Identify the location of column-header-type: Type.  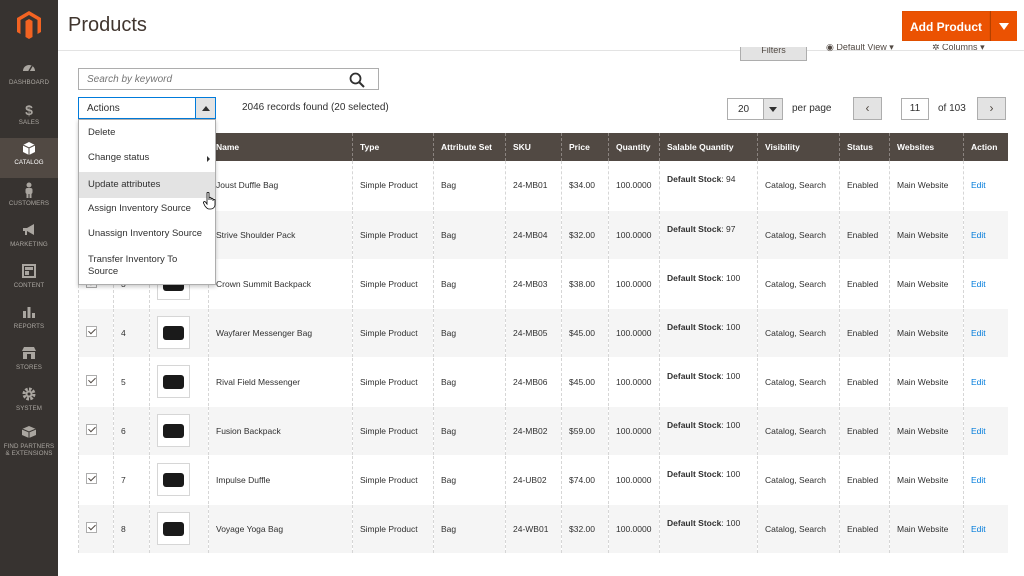
(393, 147).